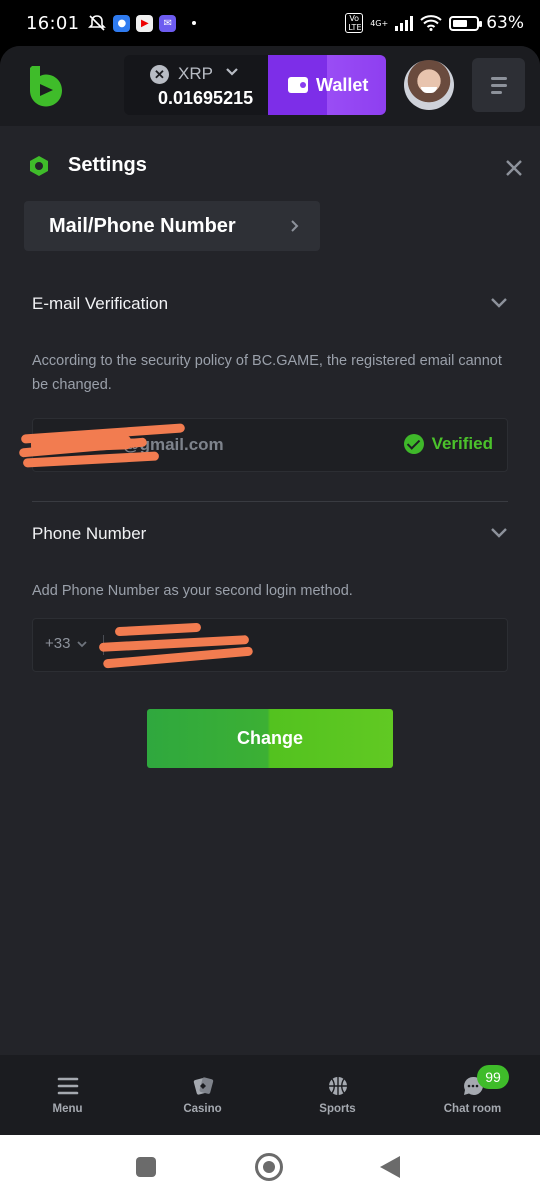  Describe the element at coordinates (390, 1167) in the screenshot. I see `back-button` at that location.